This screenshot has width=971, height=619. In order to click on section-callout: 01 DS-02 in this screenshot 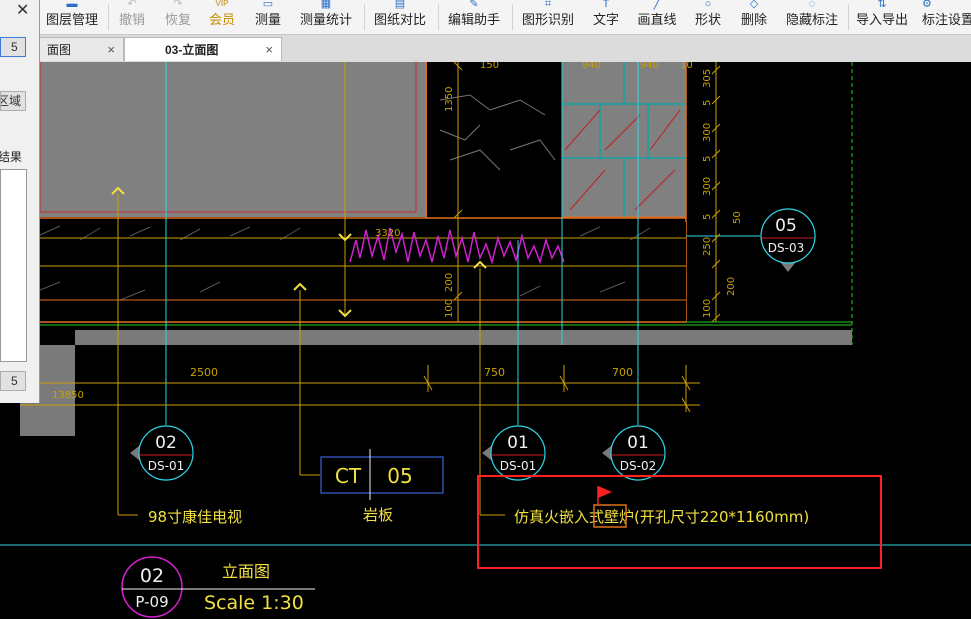, I will do `click(634, 453)`.